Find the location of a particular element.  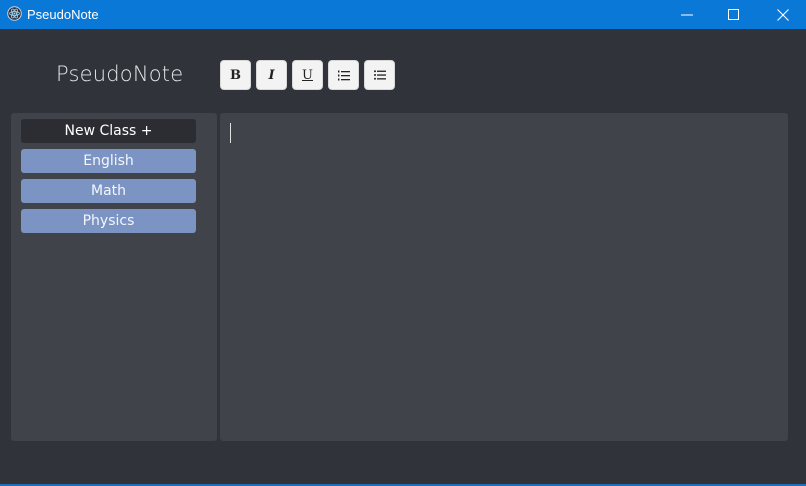

italic-label: I is located at coordinates (271, 75).